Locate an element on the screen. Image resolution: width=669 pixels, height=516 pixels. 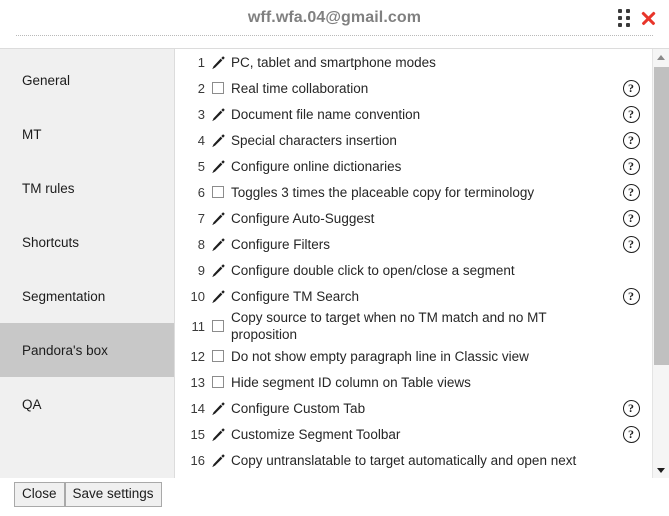
close-button: Close is located at coordinates (39, 494).